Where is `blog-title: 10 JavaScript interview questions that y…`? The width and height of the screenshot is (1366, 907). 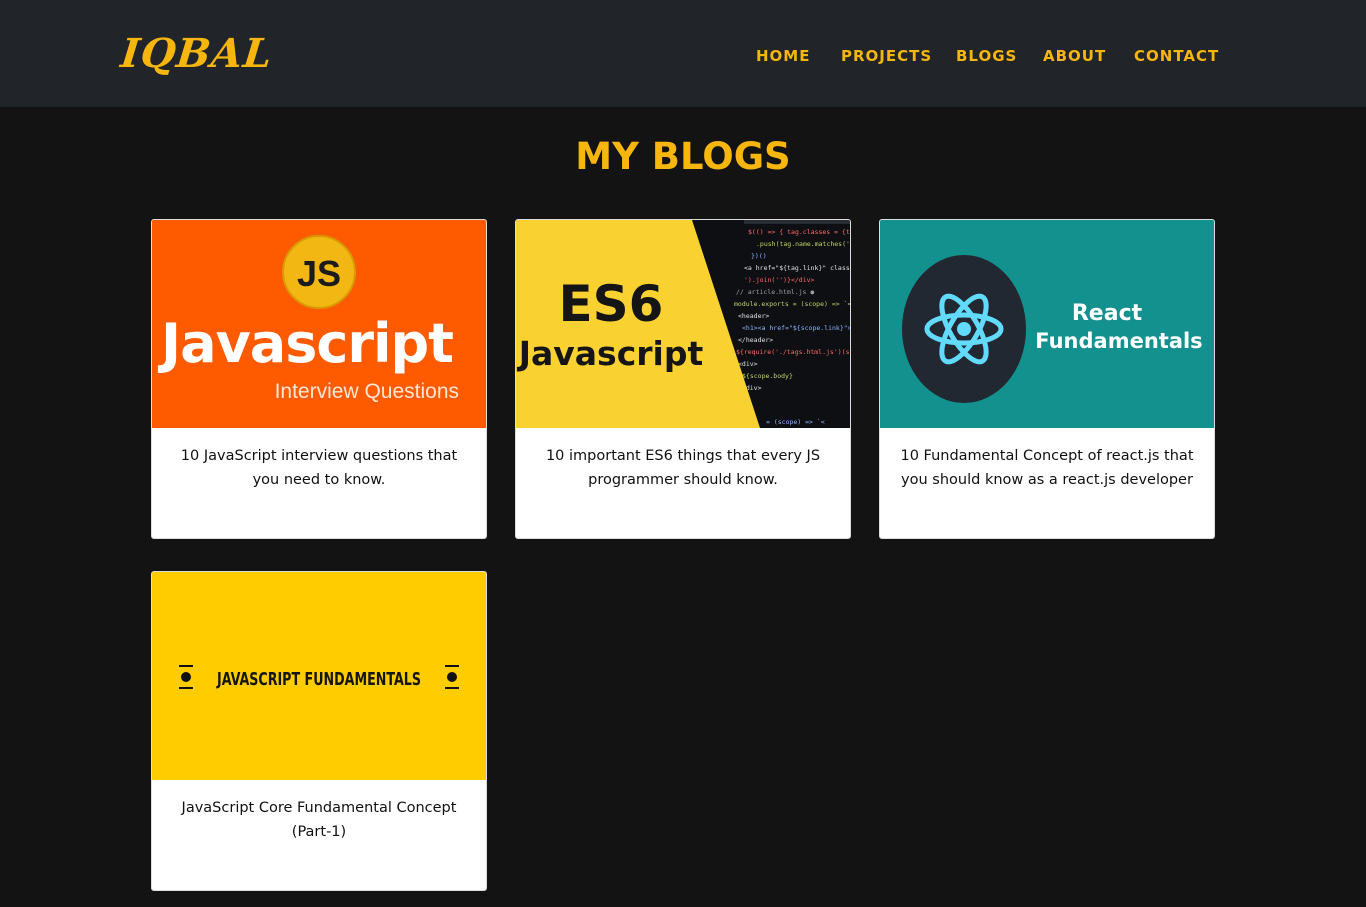 blog-title: 10 JavaScript interview questions that y… is located at coordinates (319, 468).